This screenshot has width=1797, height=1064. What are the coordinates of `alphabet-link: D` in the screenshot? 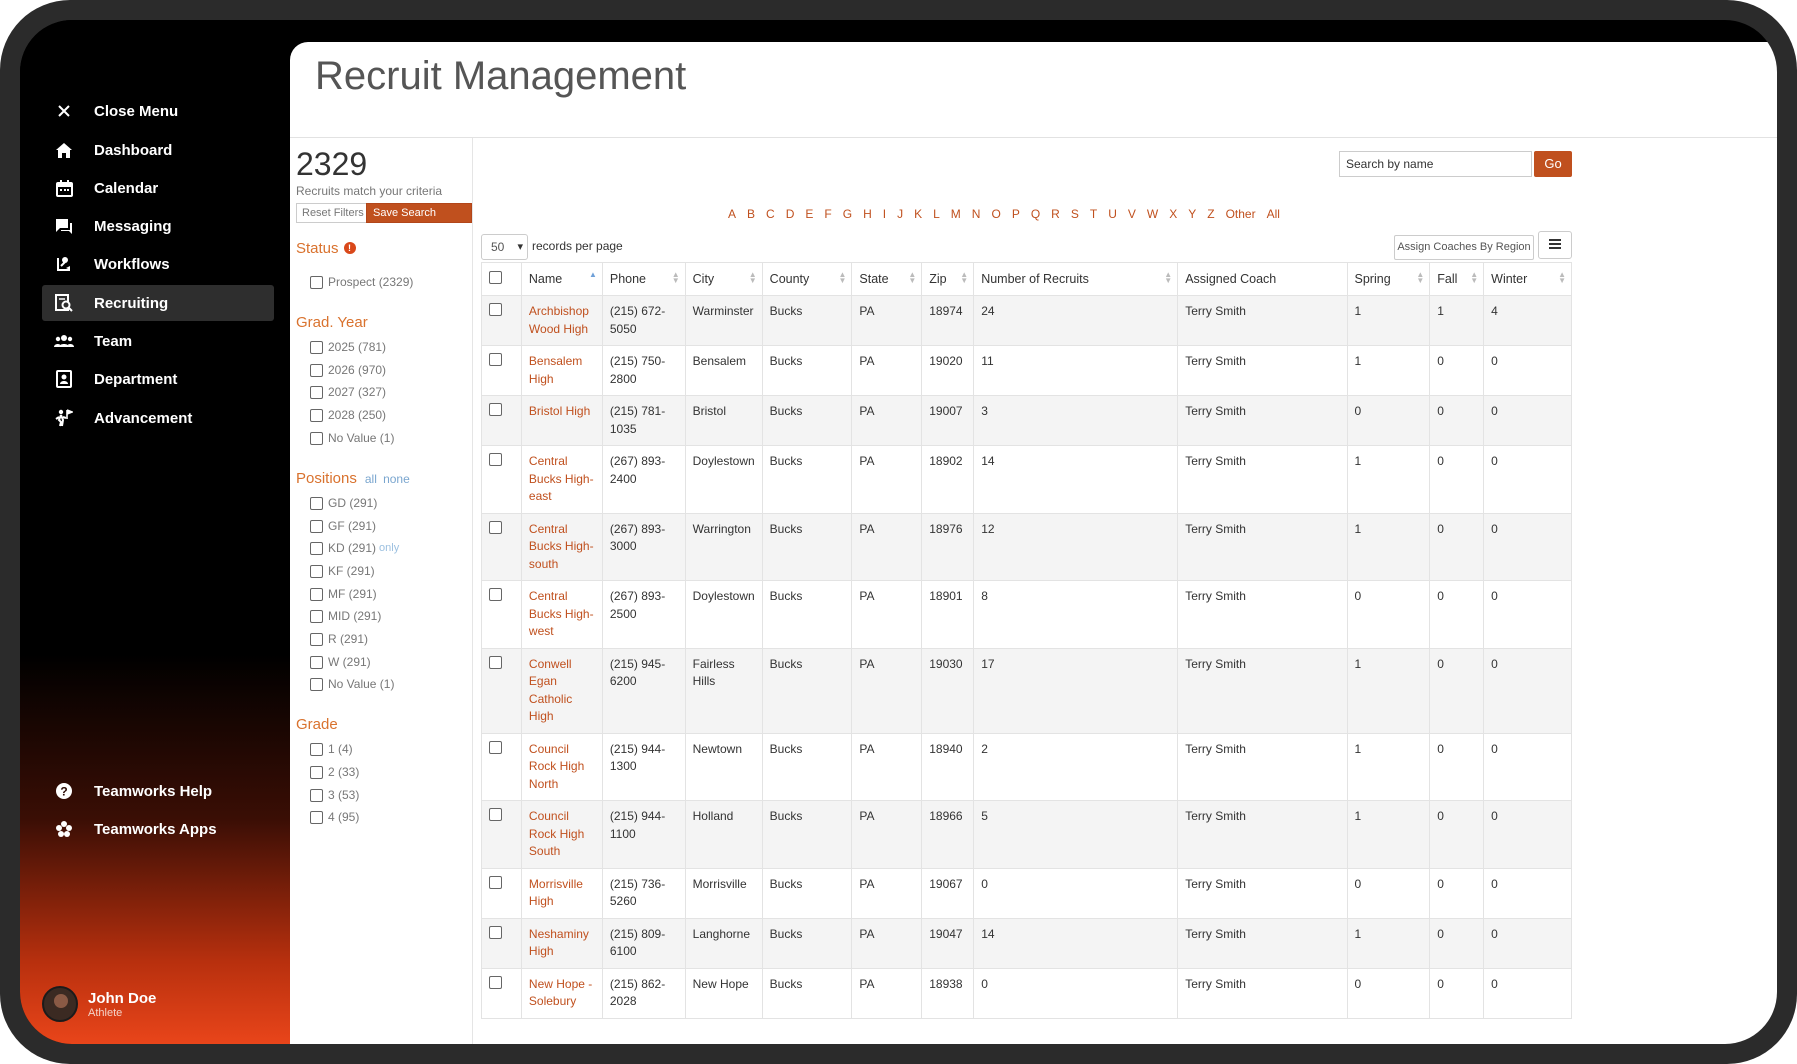 It's located at (790, 214).